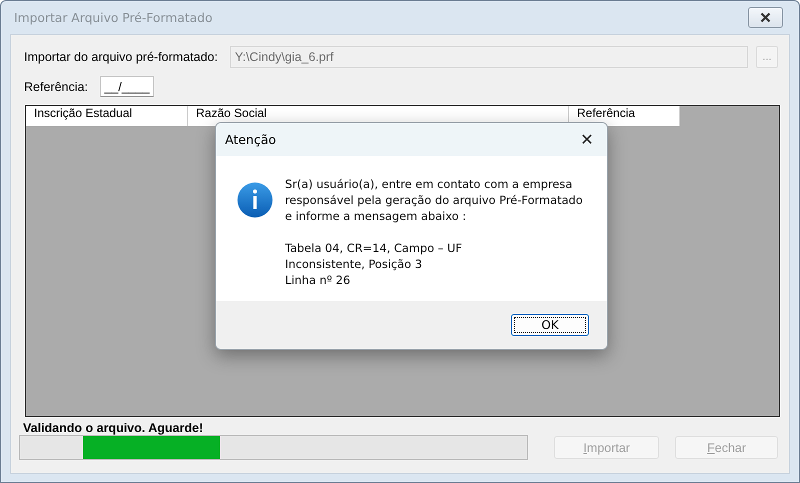 The height and width of the screenshot is (483, 800). I want to click on status-text: Validando o arquivo. Aguarde!, so click(113, 428).